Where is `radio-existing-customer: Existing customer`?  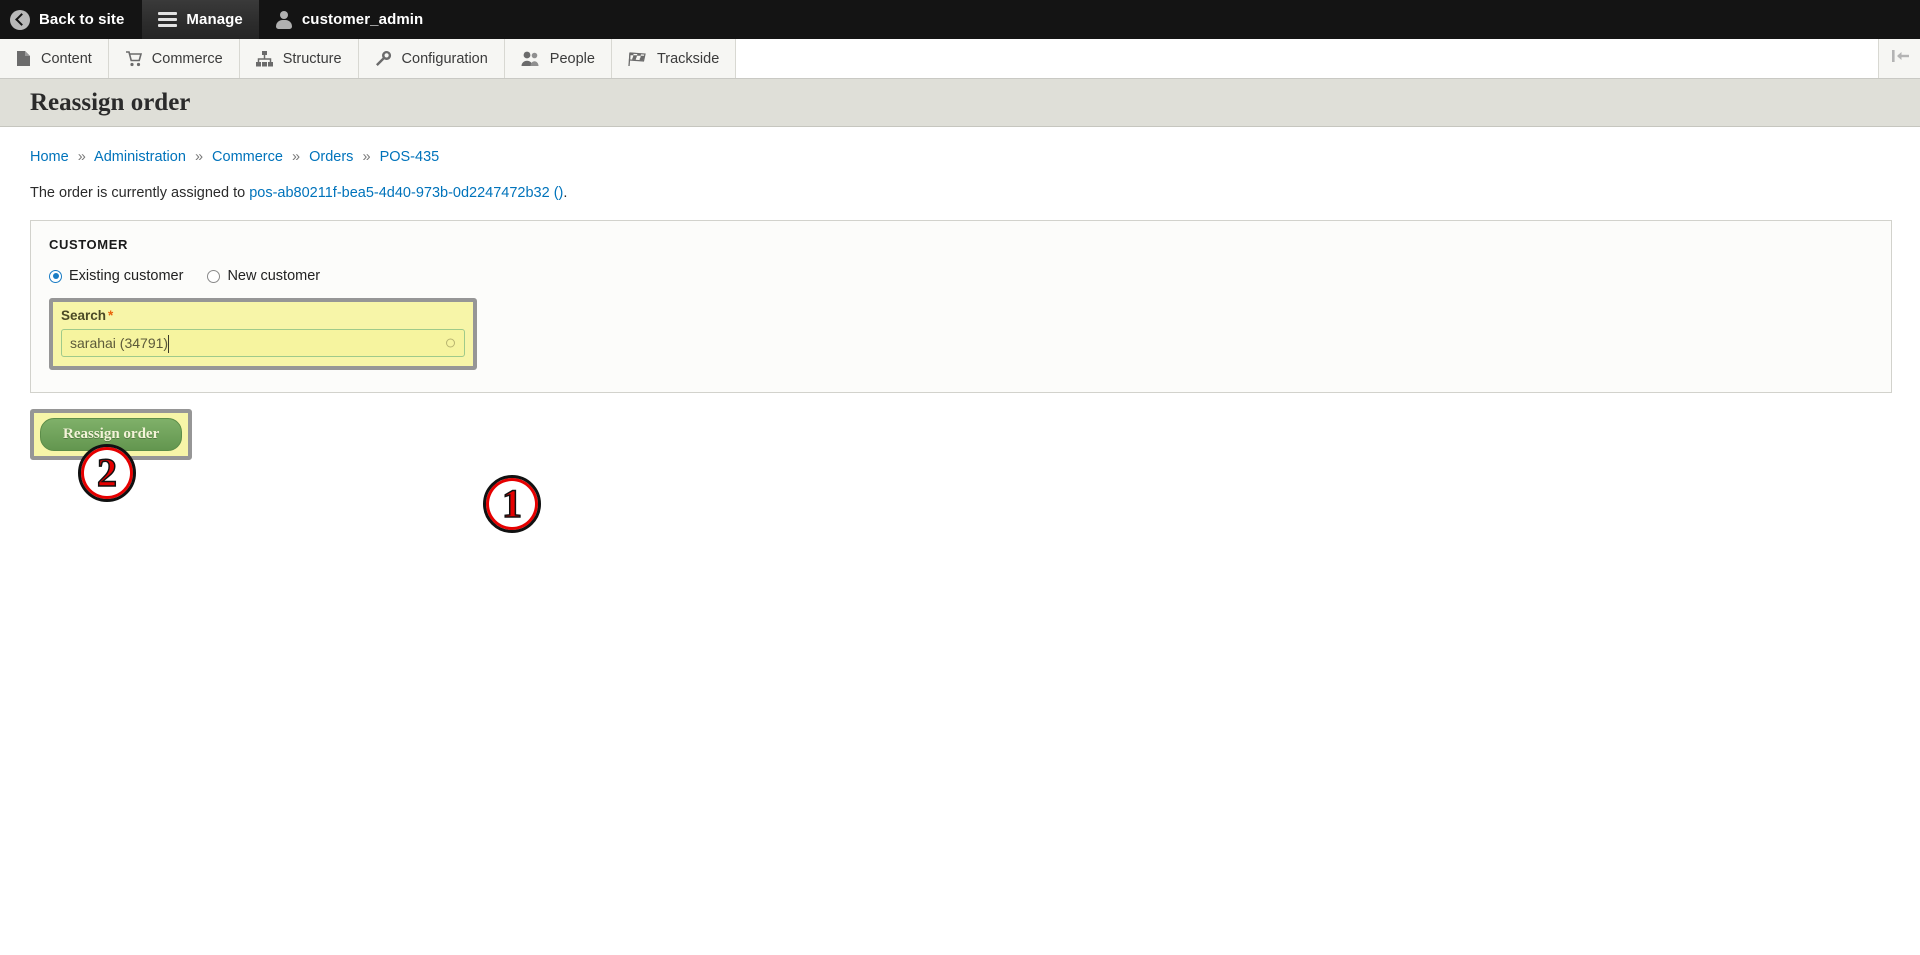
radio-existing-customer: Existing customer is located at coordinates (116, 276).